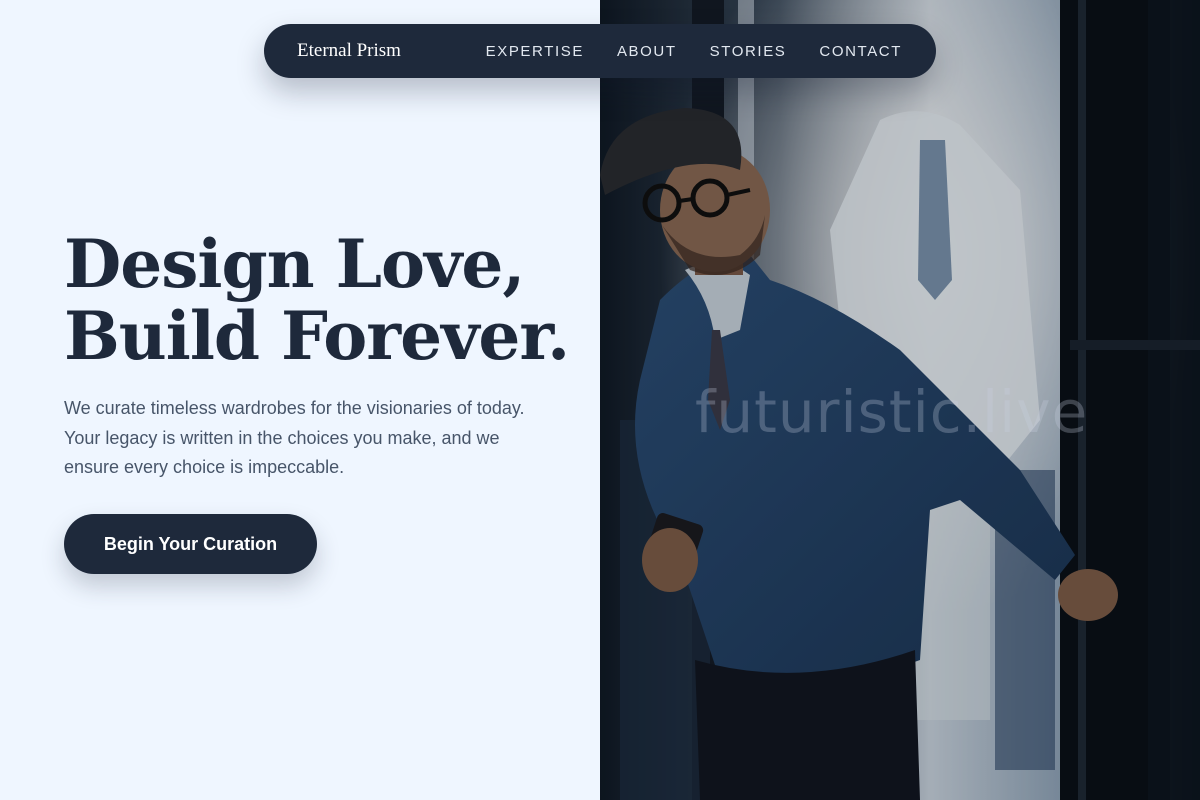 The image size is (1200, 800). Describe the element at coordinates (860, 51) in the screenshot. I see `nav-link-contact: CONTACT` at that location.